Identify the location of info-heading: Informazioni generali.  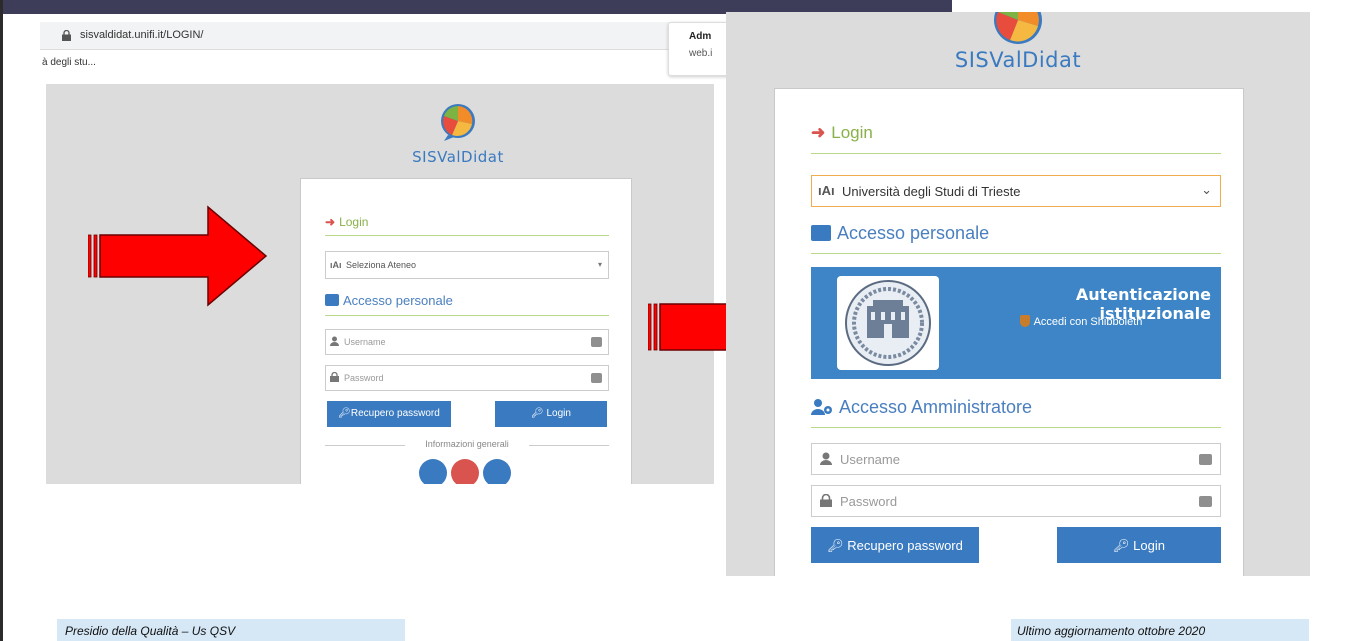
(467, 444).